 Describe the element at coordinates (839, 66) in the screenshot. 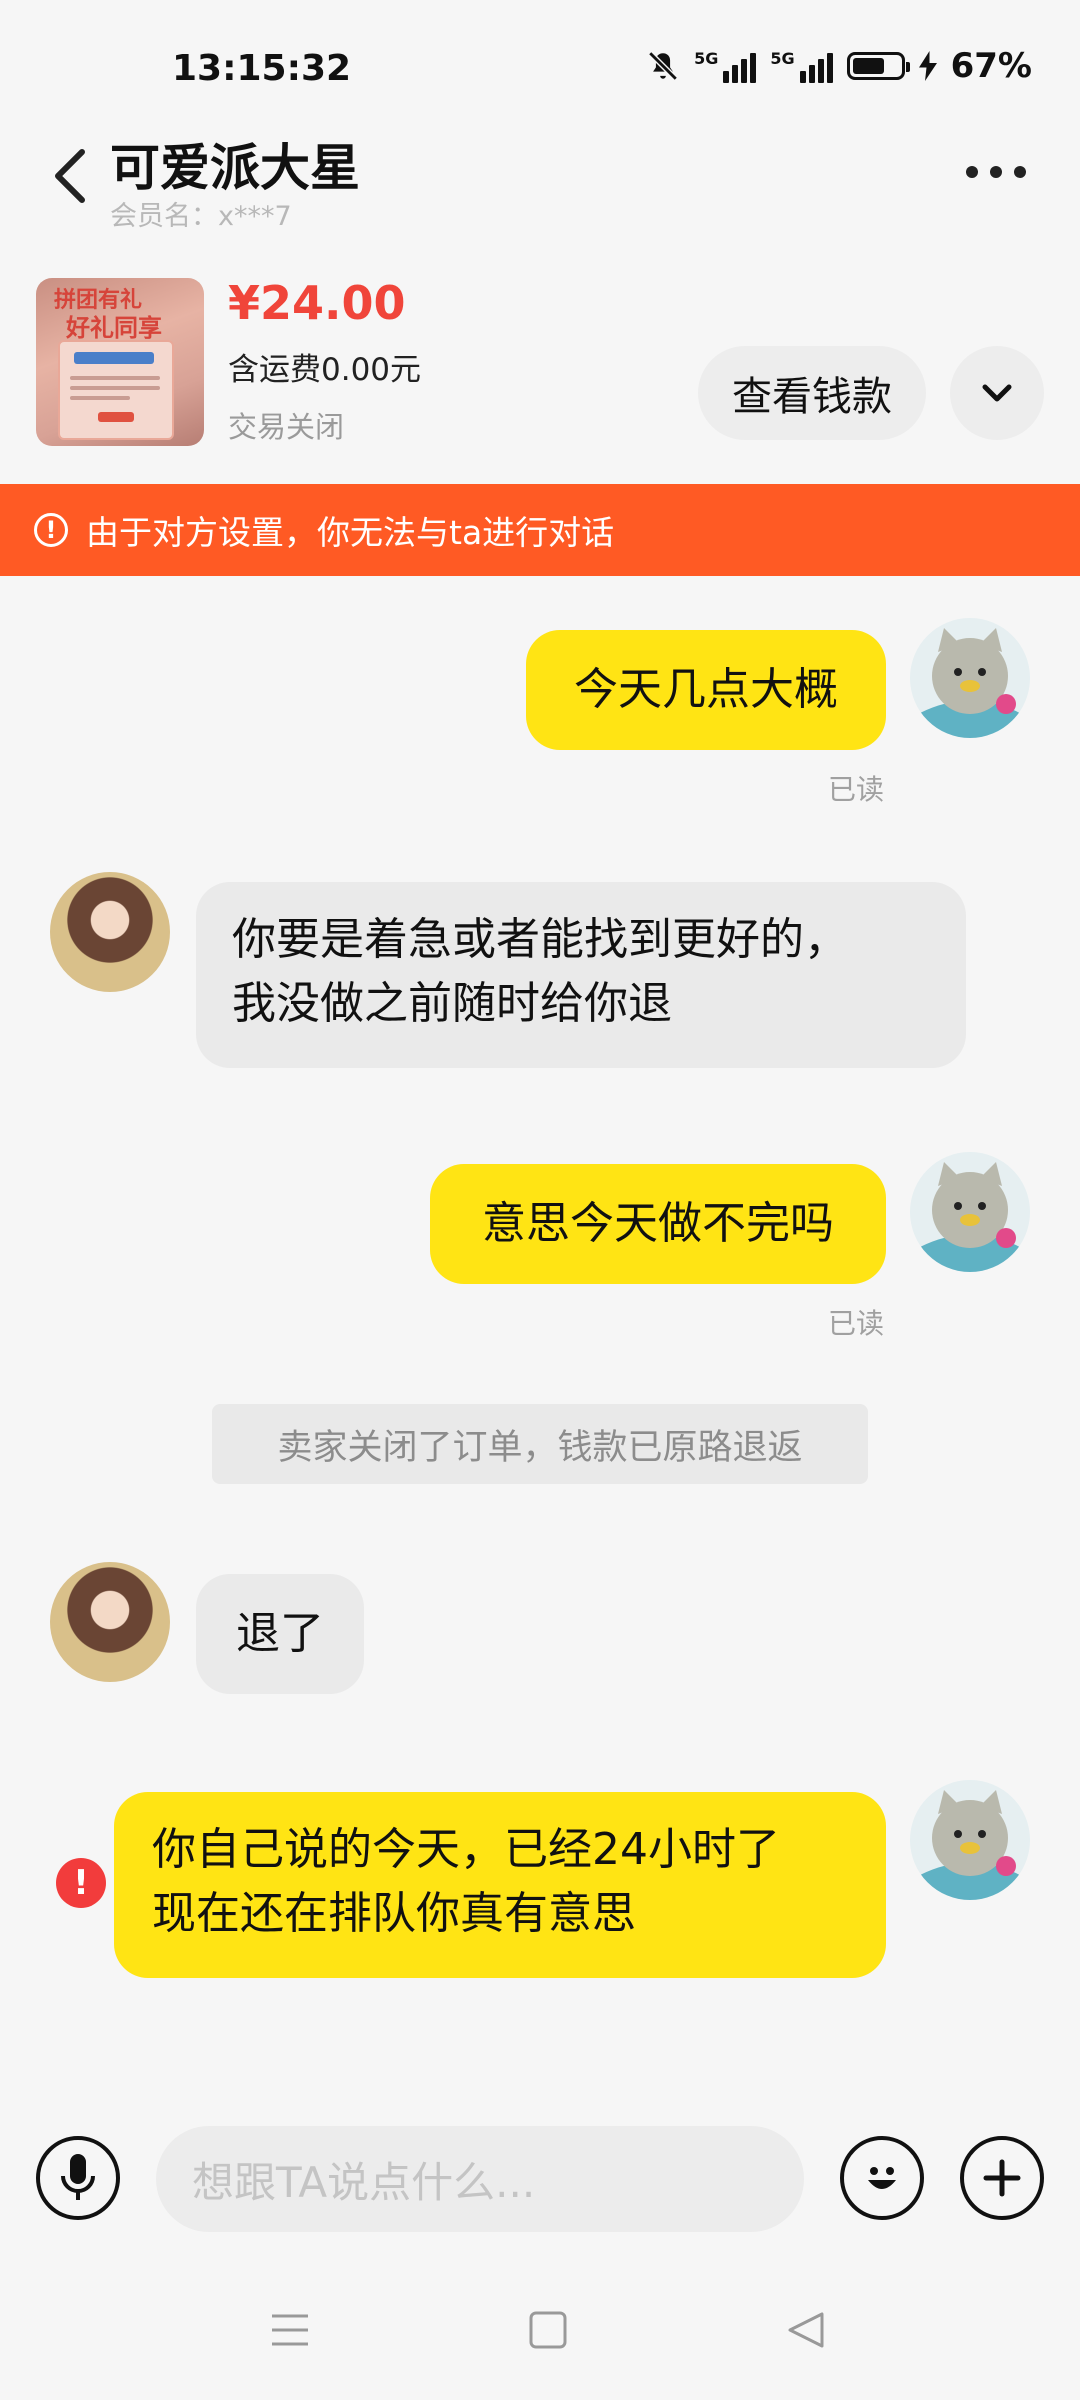

I see `status-icons: 5G 5G 67%` at that location.